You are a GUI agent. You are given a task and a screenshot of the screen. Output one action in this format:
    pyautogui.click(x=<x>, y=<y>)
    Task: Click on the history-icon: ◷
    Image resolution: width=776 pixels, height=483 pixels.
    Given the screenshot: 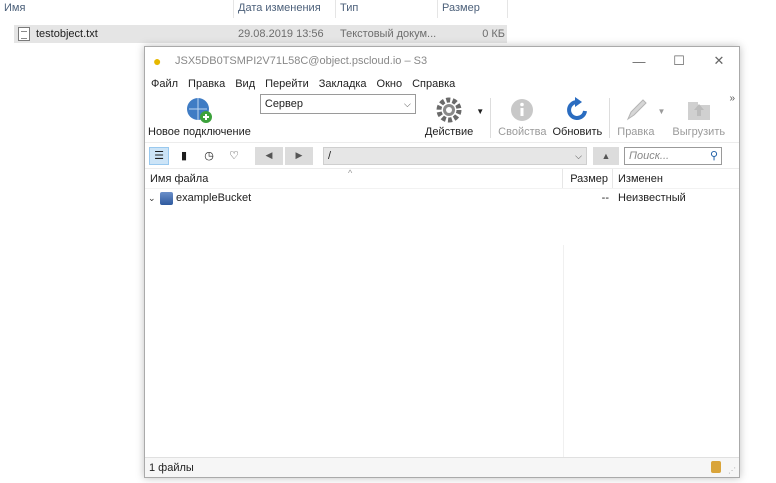 What is the action you would take?
    pyautogui.click(x=209, y=156)
    